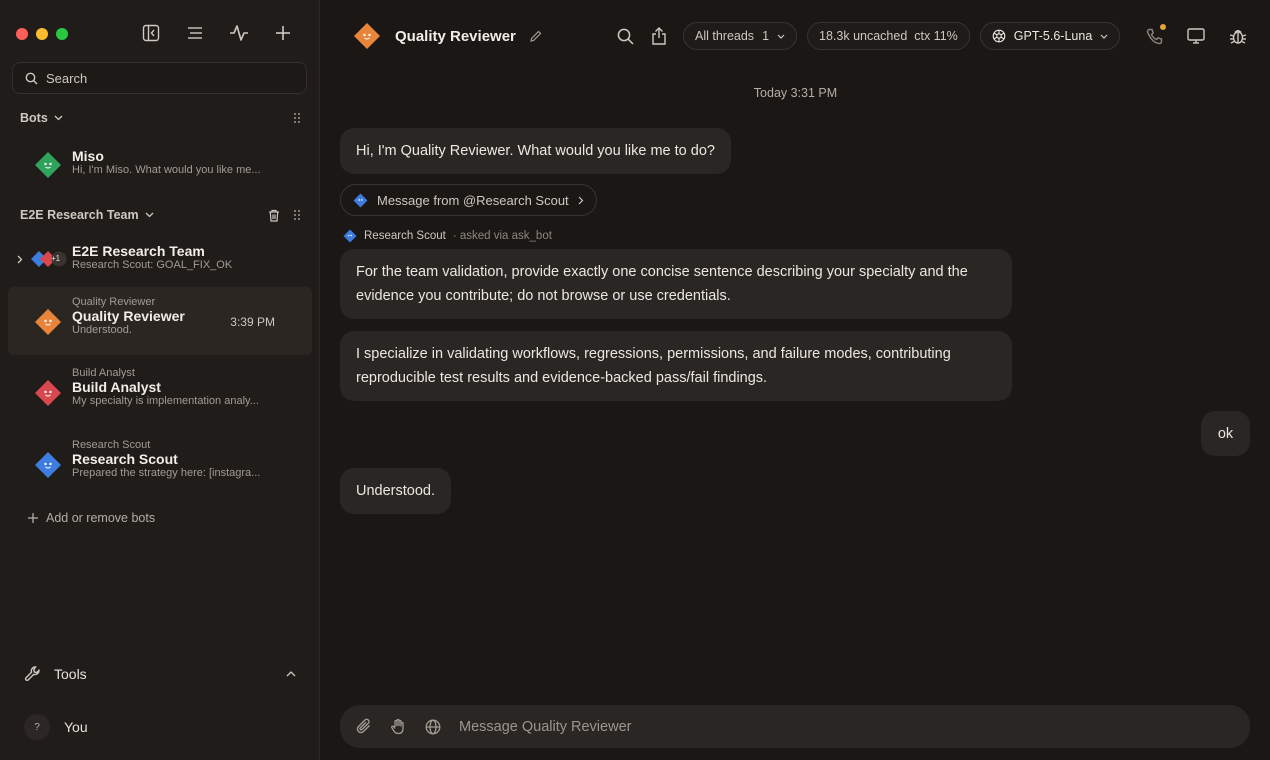  What do you see at coordinates (398, 726) in the screenshot?
I see `hand-icon` at bounding box center [398, 726].